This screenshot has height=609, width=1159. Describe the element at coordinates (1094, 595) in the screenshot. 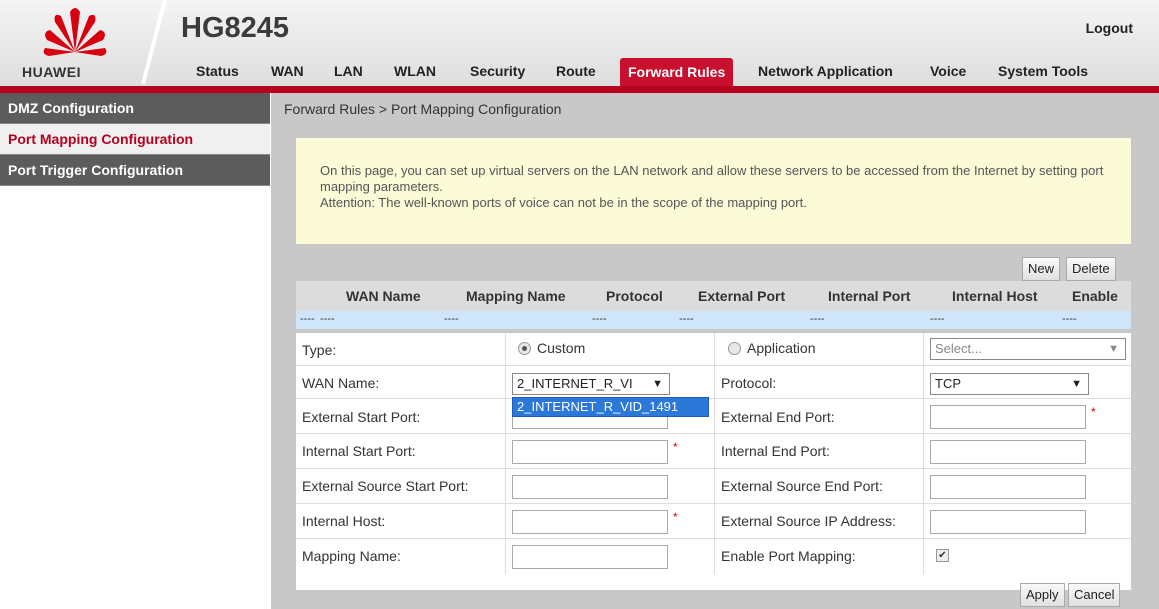

I see `cancel-button: Cancel` at that location.